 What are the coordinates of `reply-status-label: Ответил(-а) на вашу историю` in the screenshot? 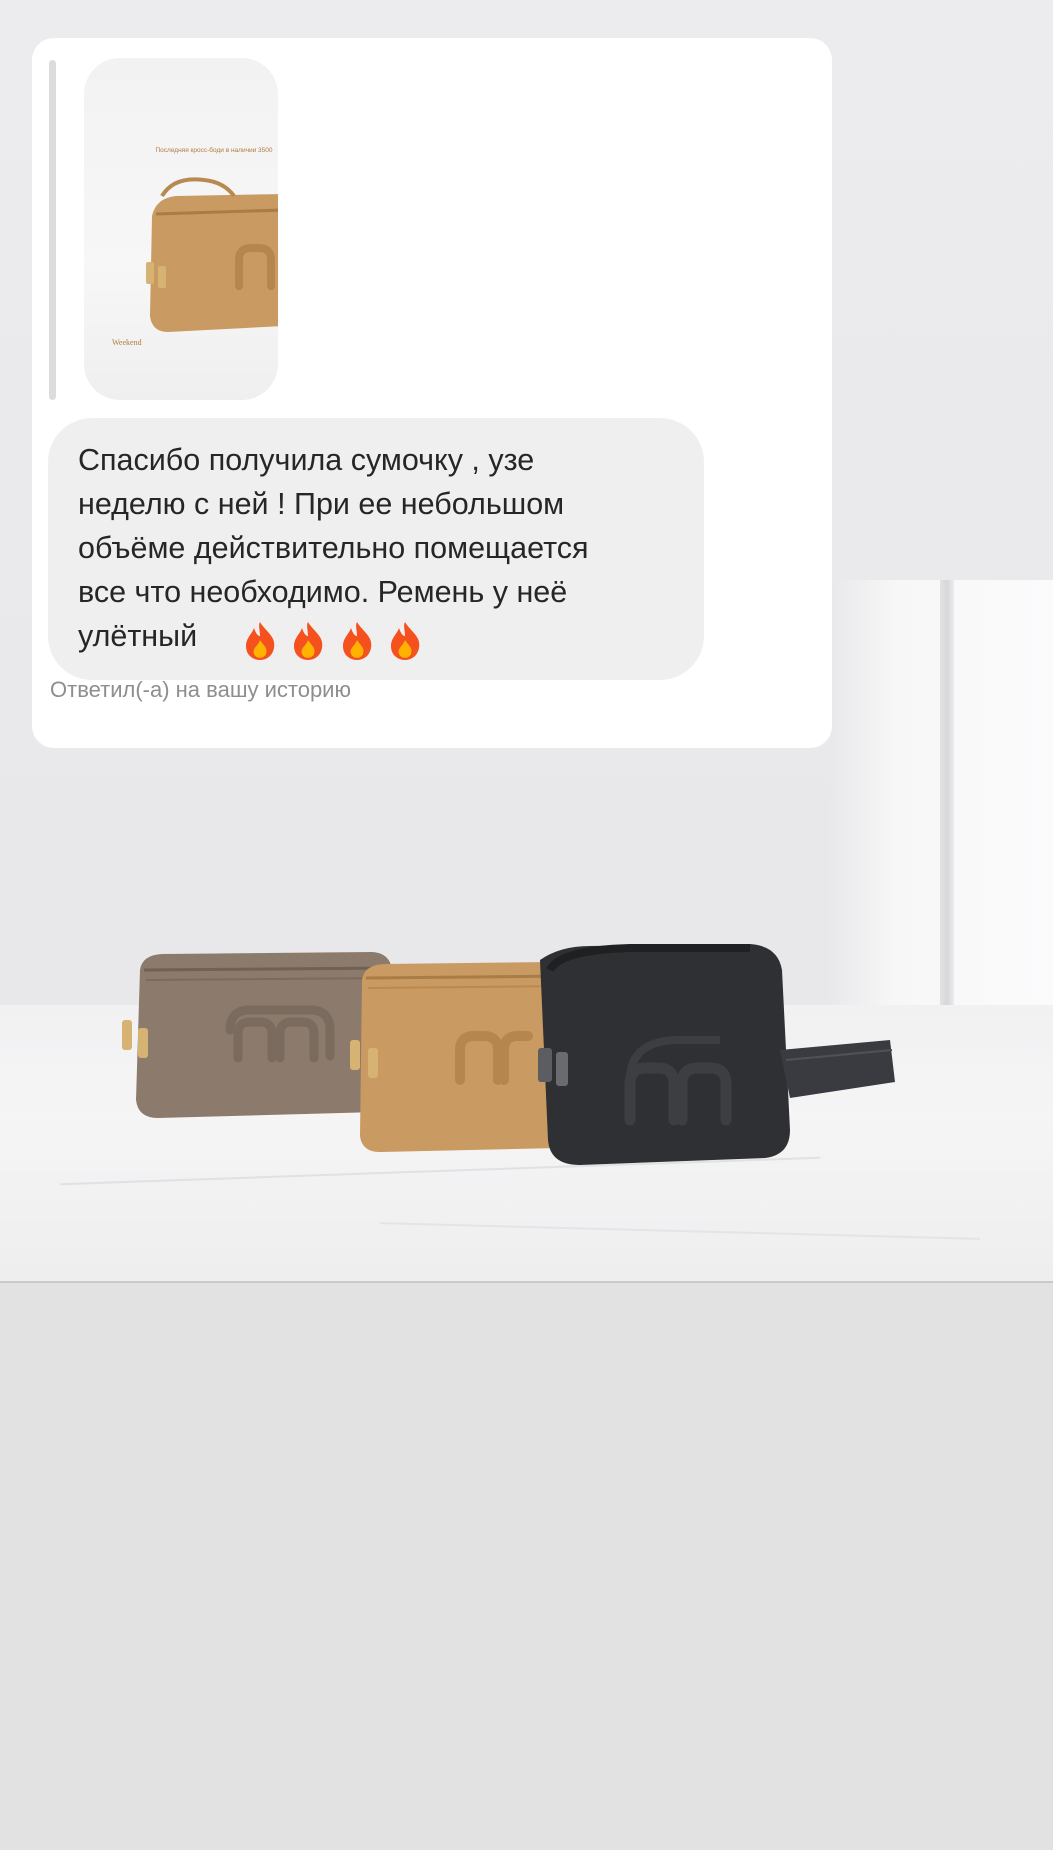 It's located at (200, 689).